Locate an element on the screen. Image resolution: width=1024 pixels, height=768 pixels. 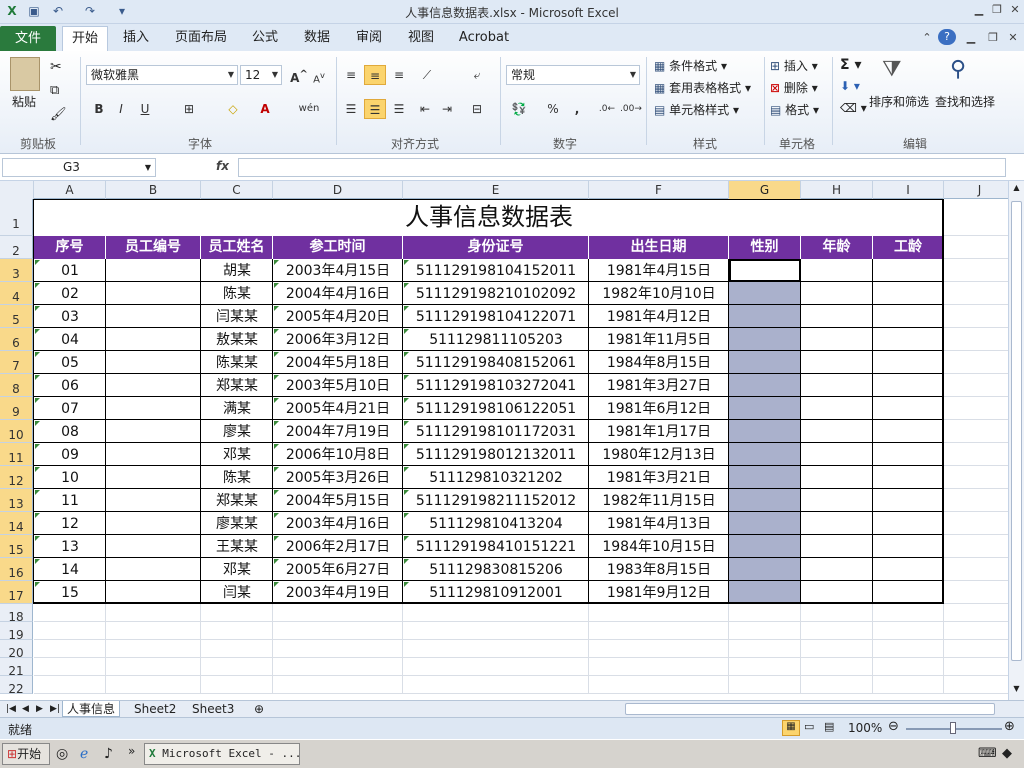
phonetic-icon: wén is located at coordinates (309, 109).